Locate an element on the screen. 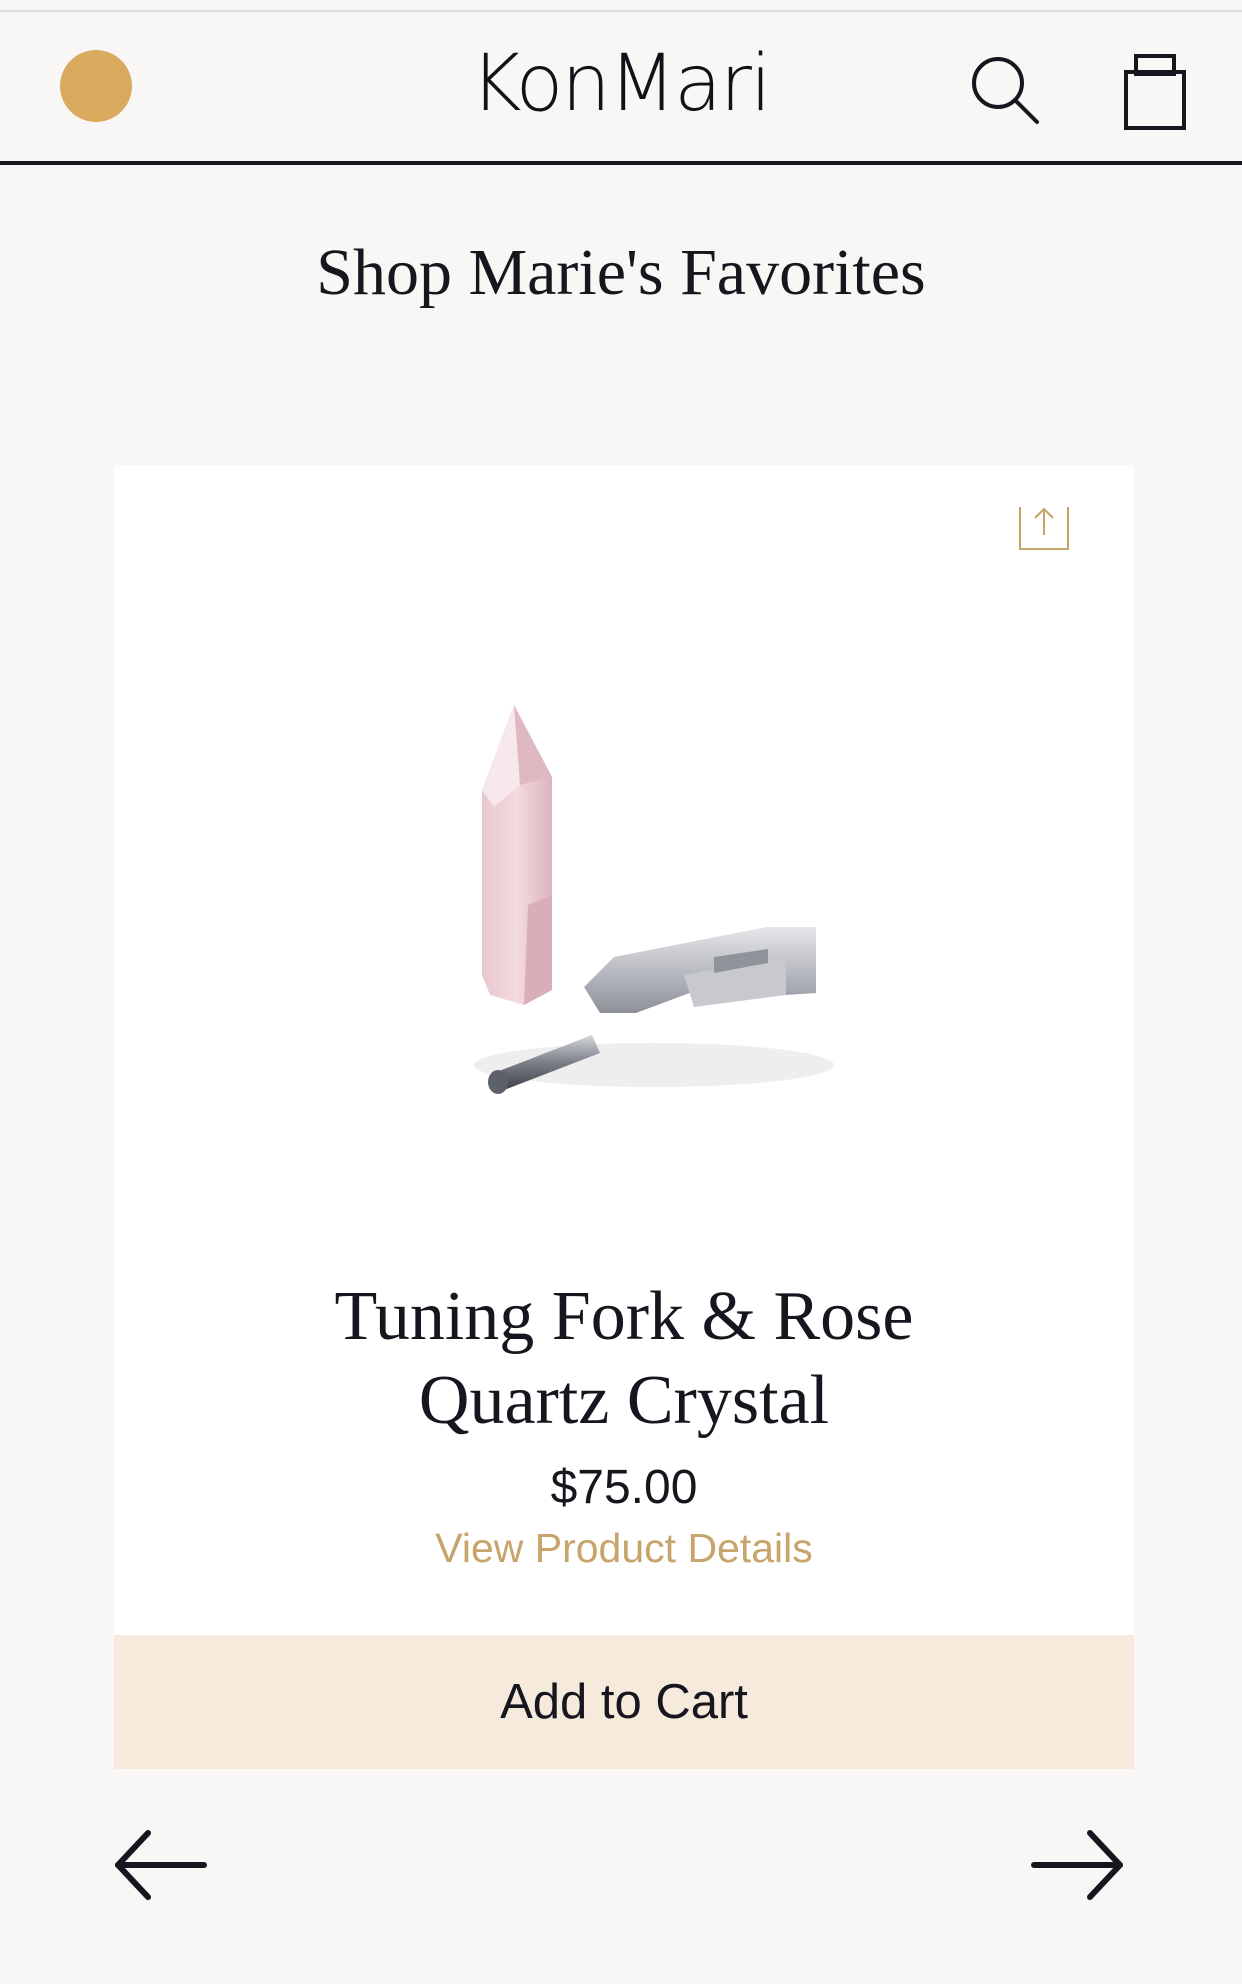 The image size is (1242, 1984). product-price: $75.00 is located at coordinates (624, 1487).